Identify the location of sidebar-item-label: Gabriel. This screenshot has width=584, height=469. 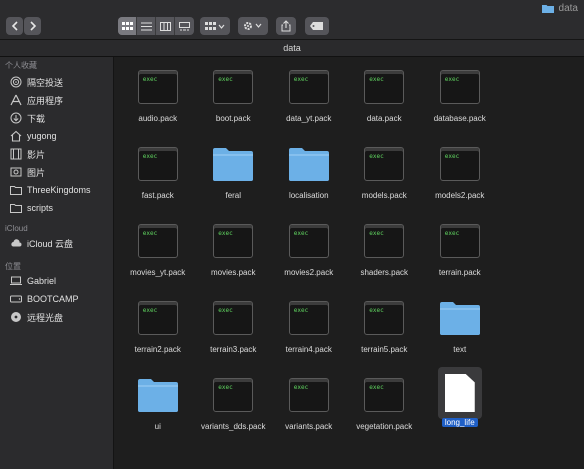
(42, 281).